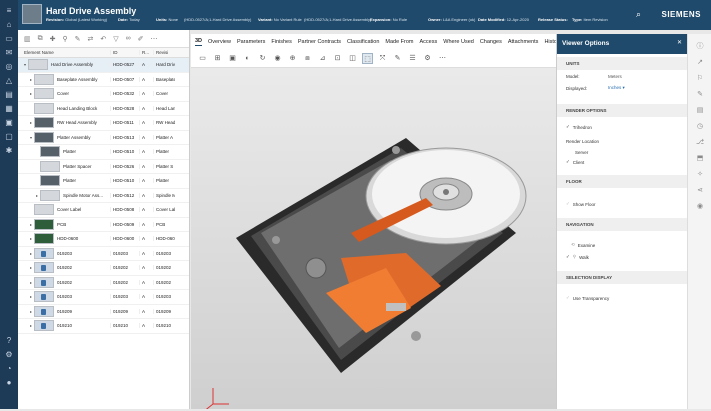  Describe the element at coordinates (700, 159) in the screenshot. I see `checkout-icon: ⬒` at that location.